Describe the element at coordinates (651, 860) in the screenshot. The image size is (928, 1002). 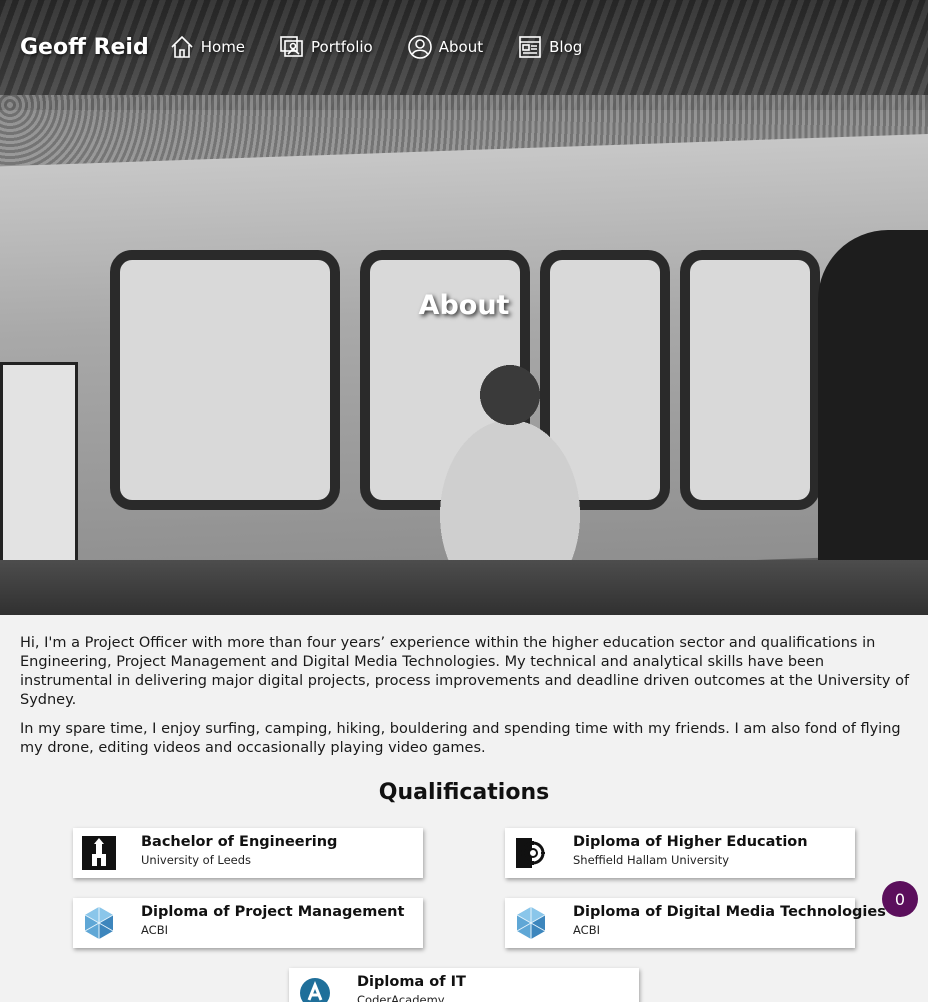
I see `qualification-institution: Sheffield Hallam University` at that location.